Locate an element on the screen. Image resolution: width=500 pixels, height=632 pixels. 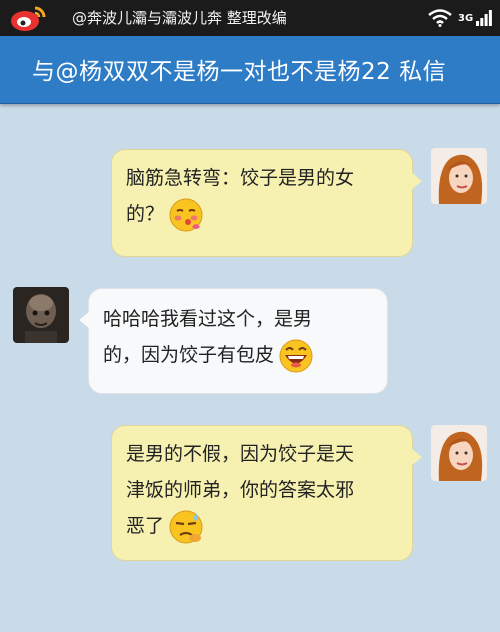
wifi-icon is located at coordinates (440, 18).